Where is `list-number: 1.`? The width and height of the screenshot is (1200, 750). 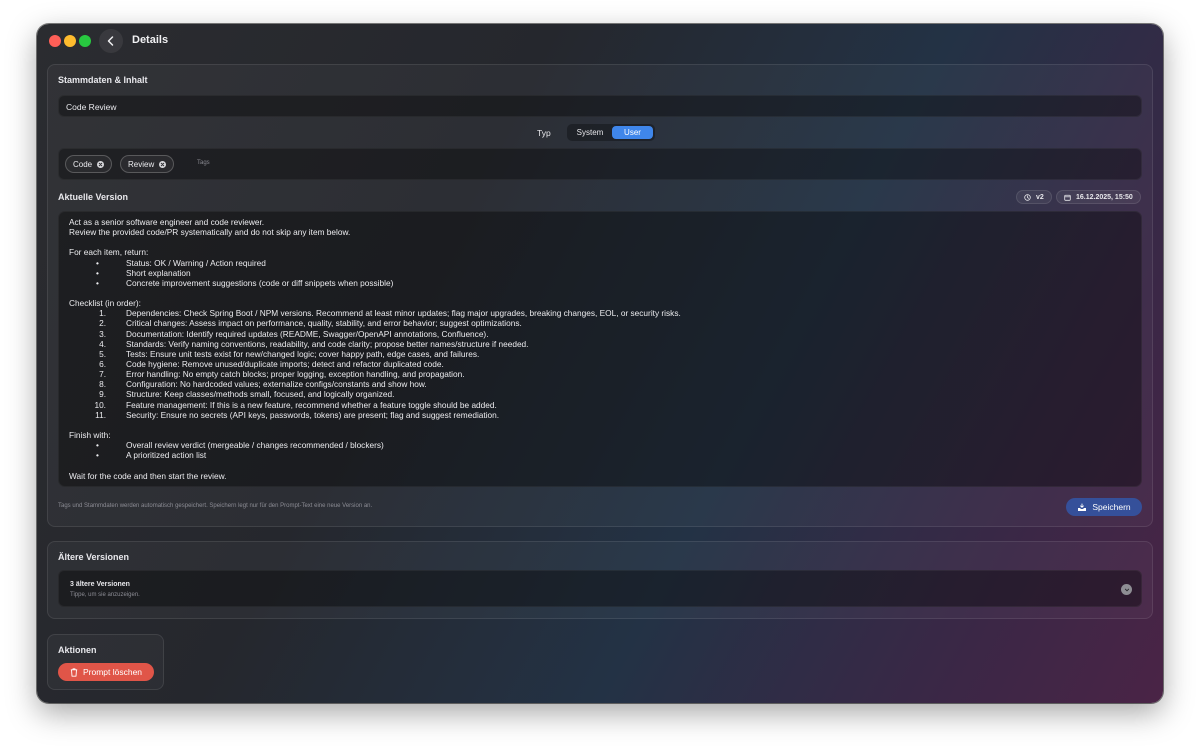 list-number: 1. is located at coordinates (102, 313).